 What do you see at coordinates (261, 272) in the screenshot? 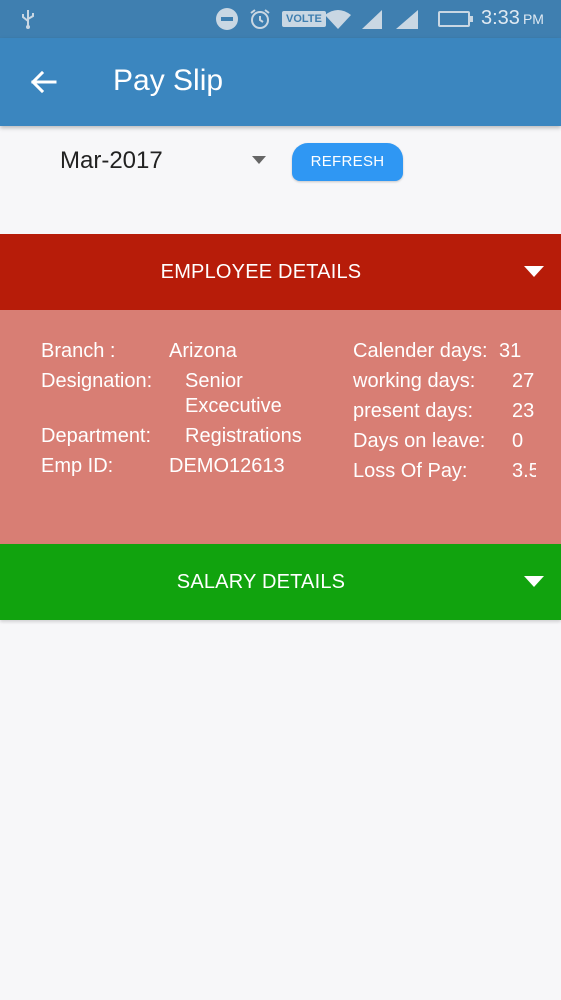
I see `employee-details-title: EMPLOYEE DETAILS` at bounding box center [261, 272].